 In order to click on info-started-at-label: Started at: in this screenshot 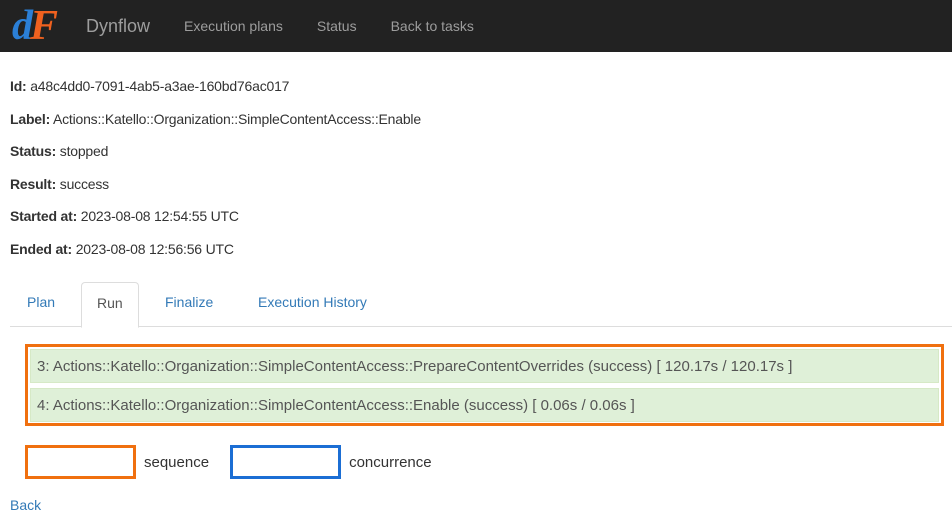, I will do `click(44, 216)`.